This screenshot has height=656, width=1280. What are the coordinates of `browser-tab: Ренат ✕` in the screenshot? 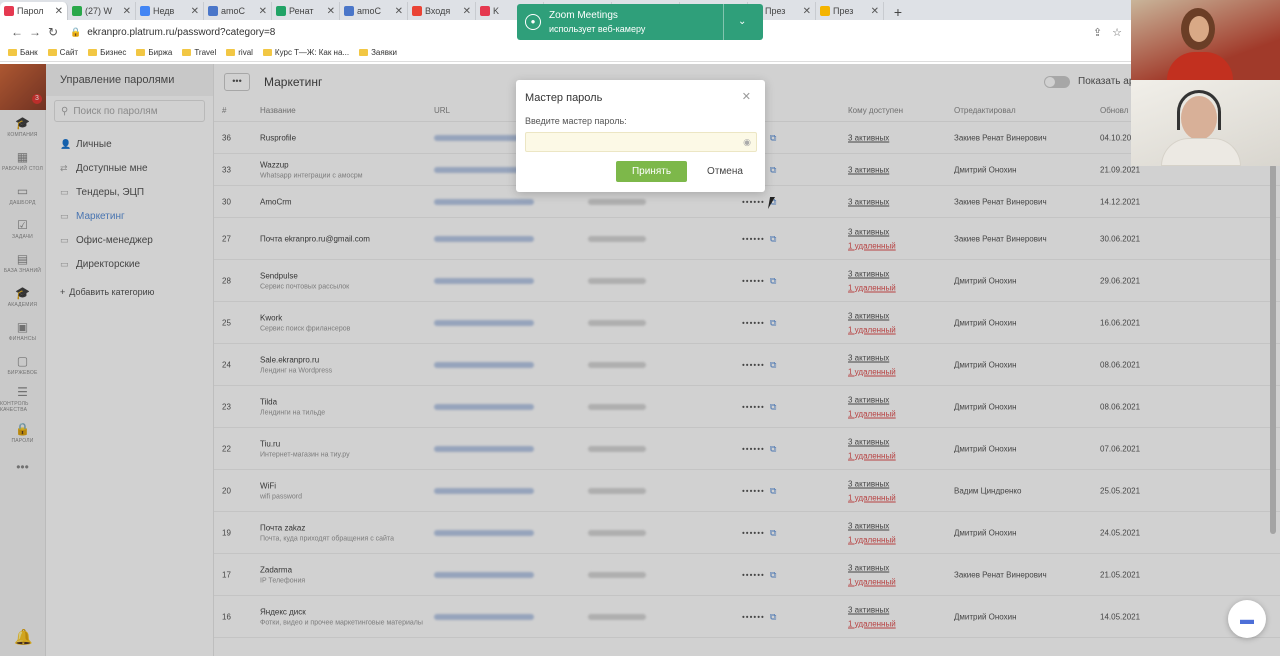 It's located at (306, 11).